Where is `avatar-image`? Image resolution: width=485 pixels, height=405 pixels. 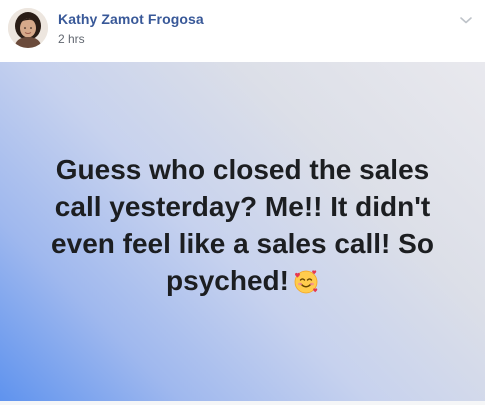
avatar-image is located at coordinates (28, 28).